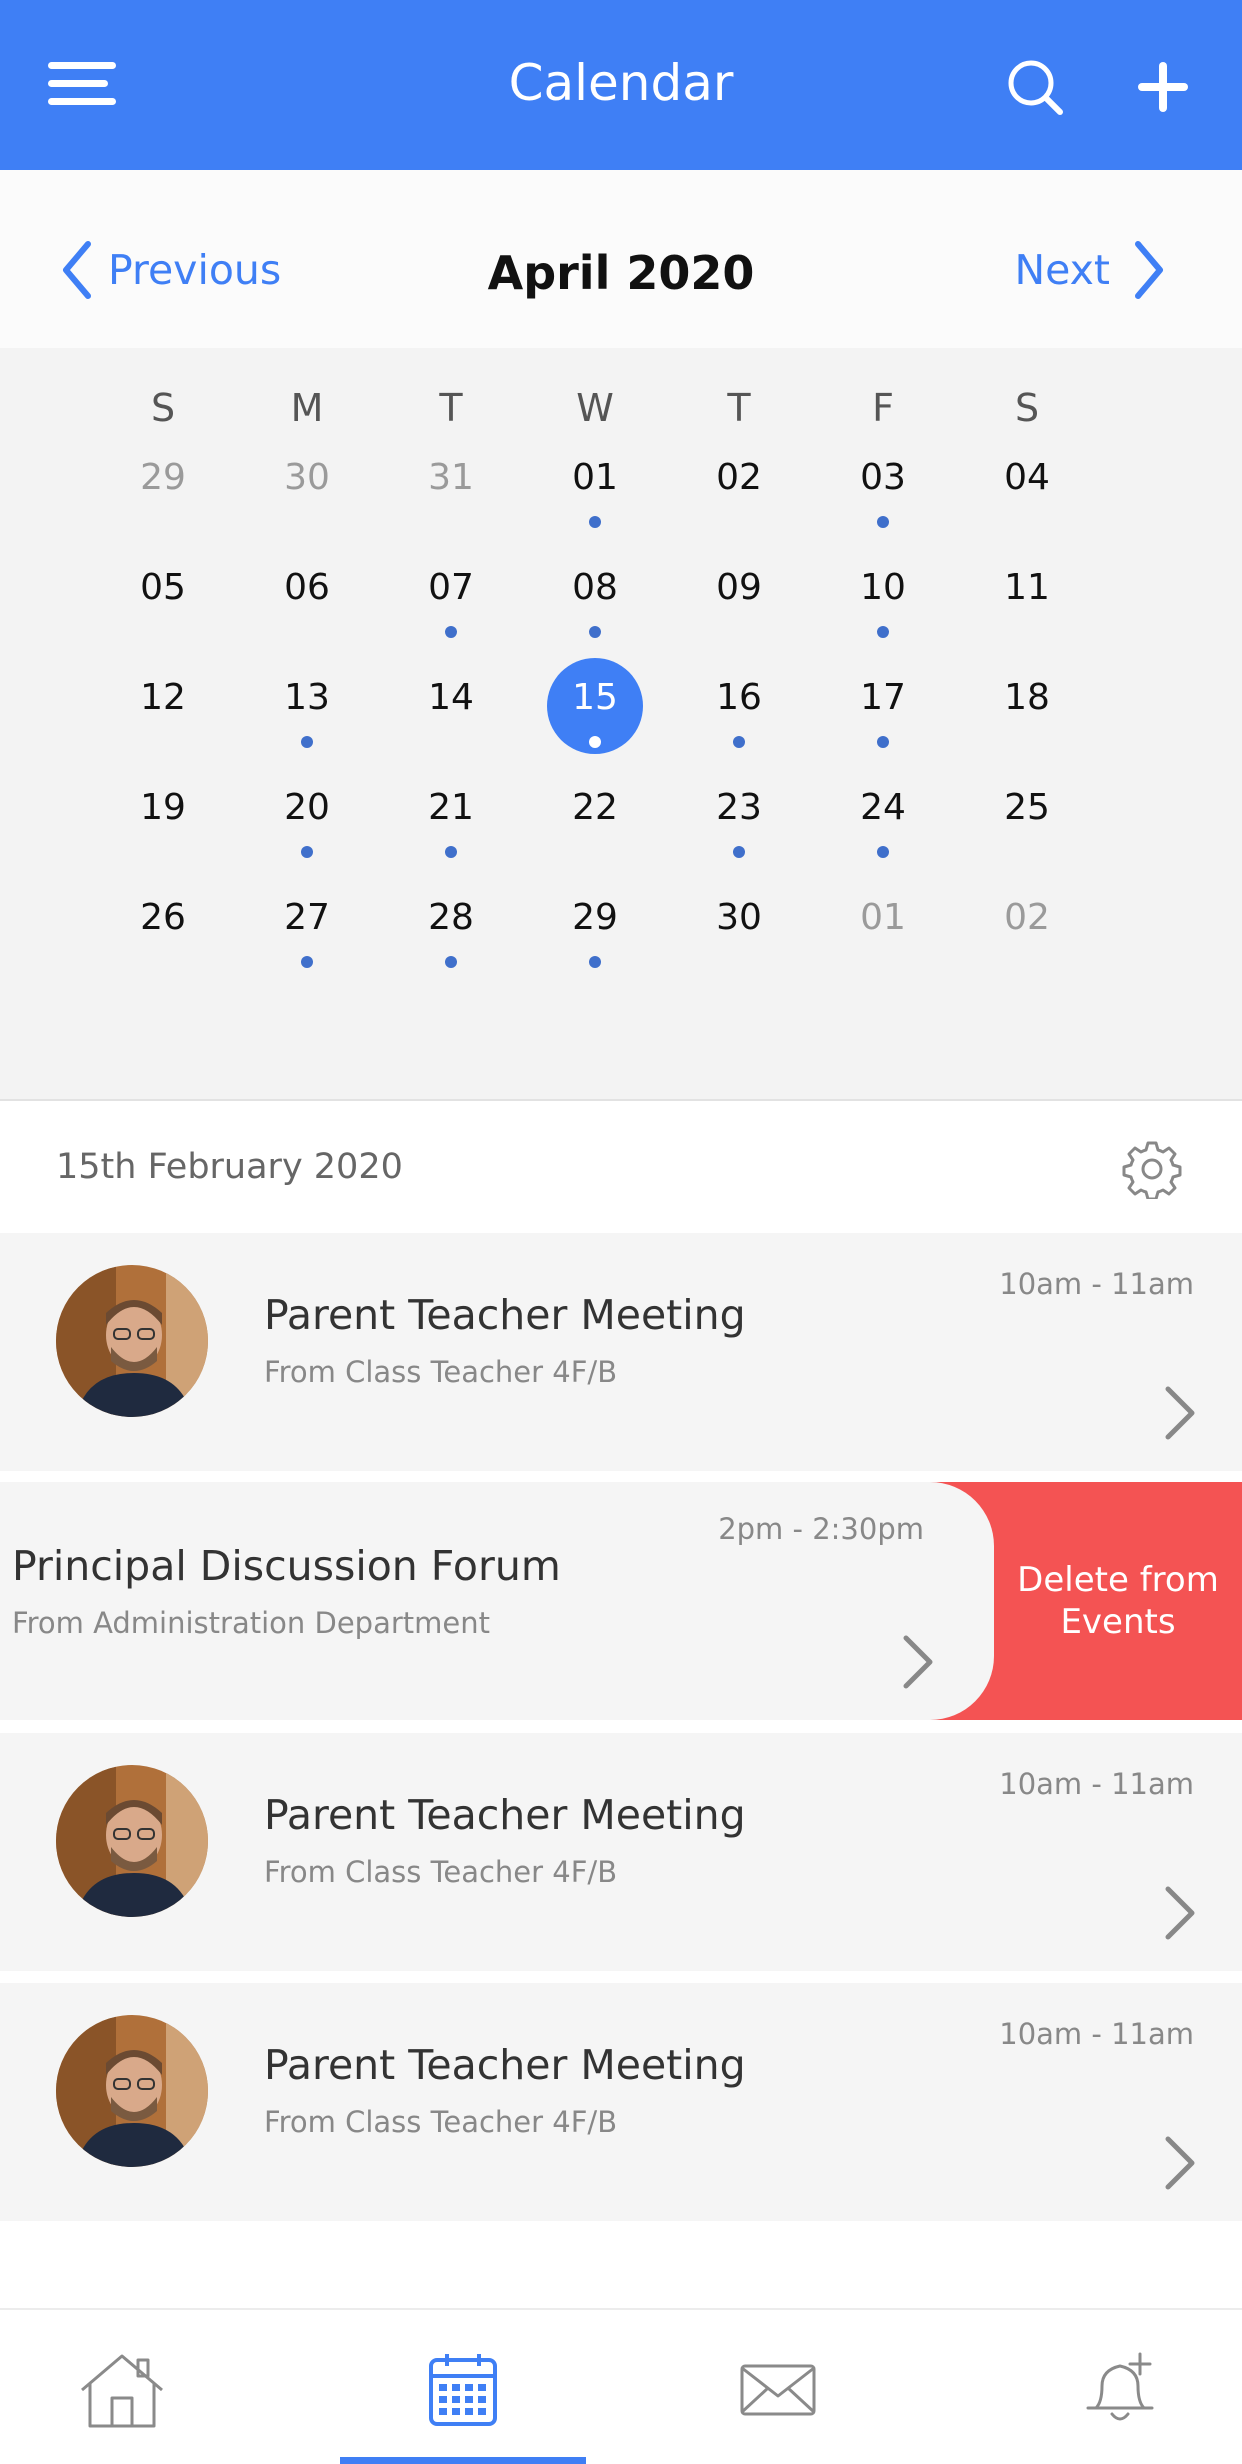 The image size is (1242, 2464). I want to click on day-number: 23, so click(739, 807).